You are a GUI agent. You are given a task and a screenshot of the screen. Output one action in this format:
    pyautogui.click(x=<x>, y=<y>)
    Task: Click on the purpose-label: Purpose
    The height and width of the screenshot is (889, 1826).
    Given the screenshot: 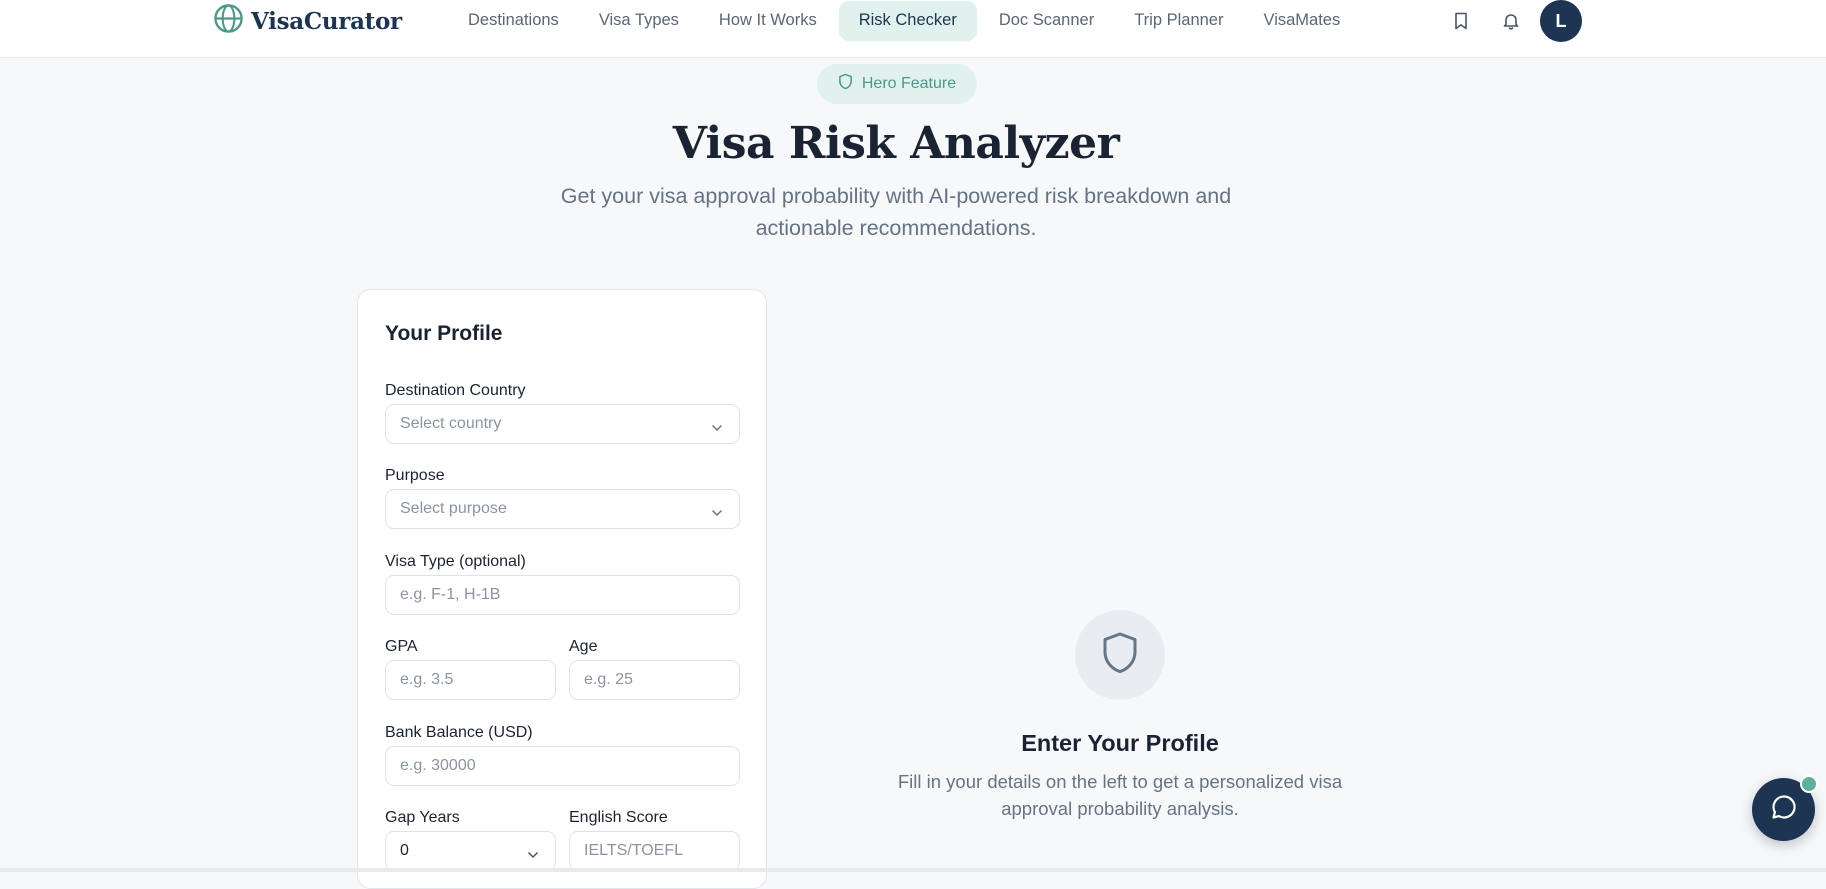 What is the action you would take?
    pyautogui.click(x=415, y=475)
    